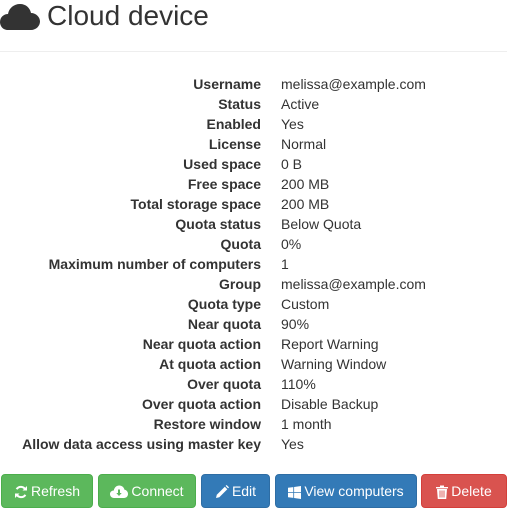 This screenshot has width=507, height=508. I want to click on detail-label: Near quota, so click(224, 324).